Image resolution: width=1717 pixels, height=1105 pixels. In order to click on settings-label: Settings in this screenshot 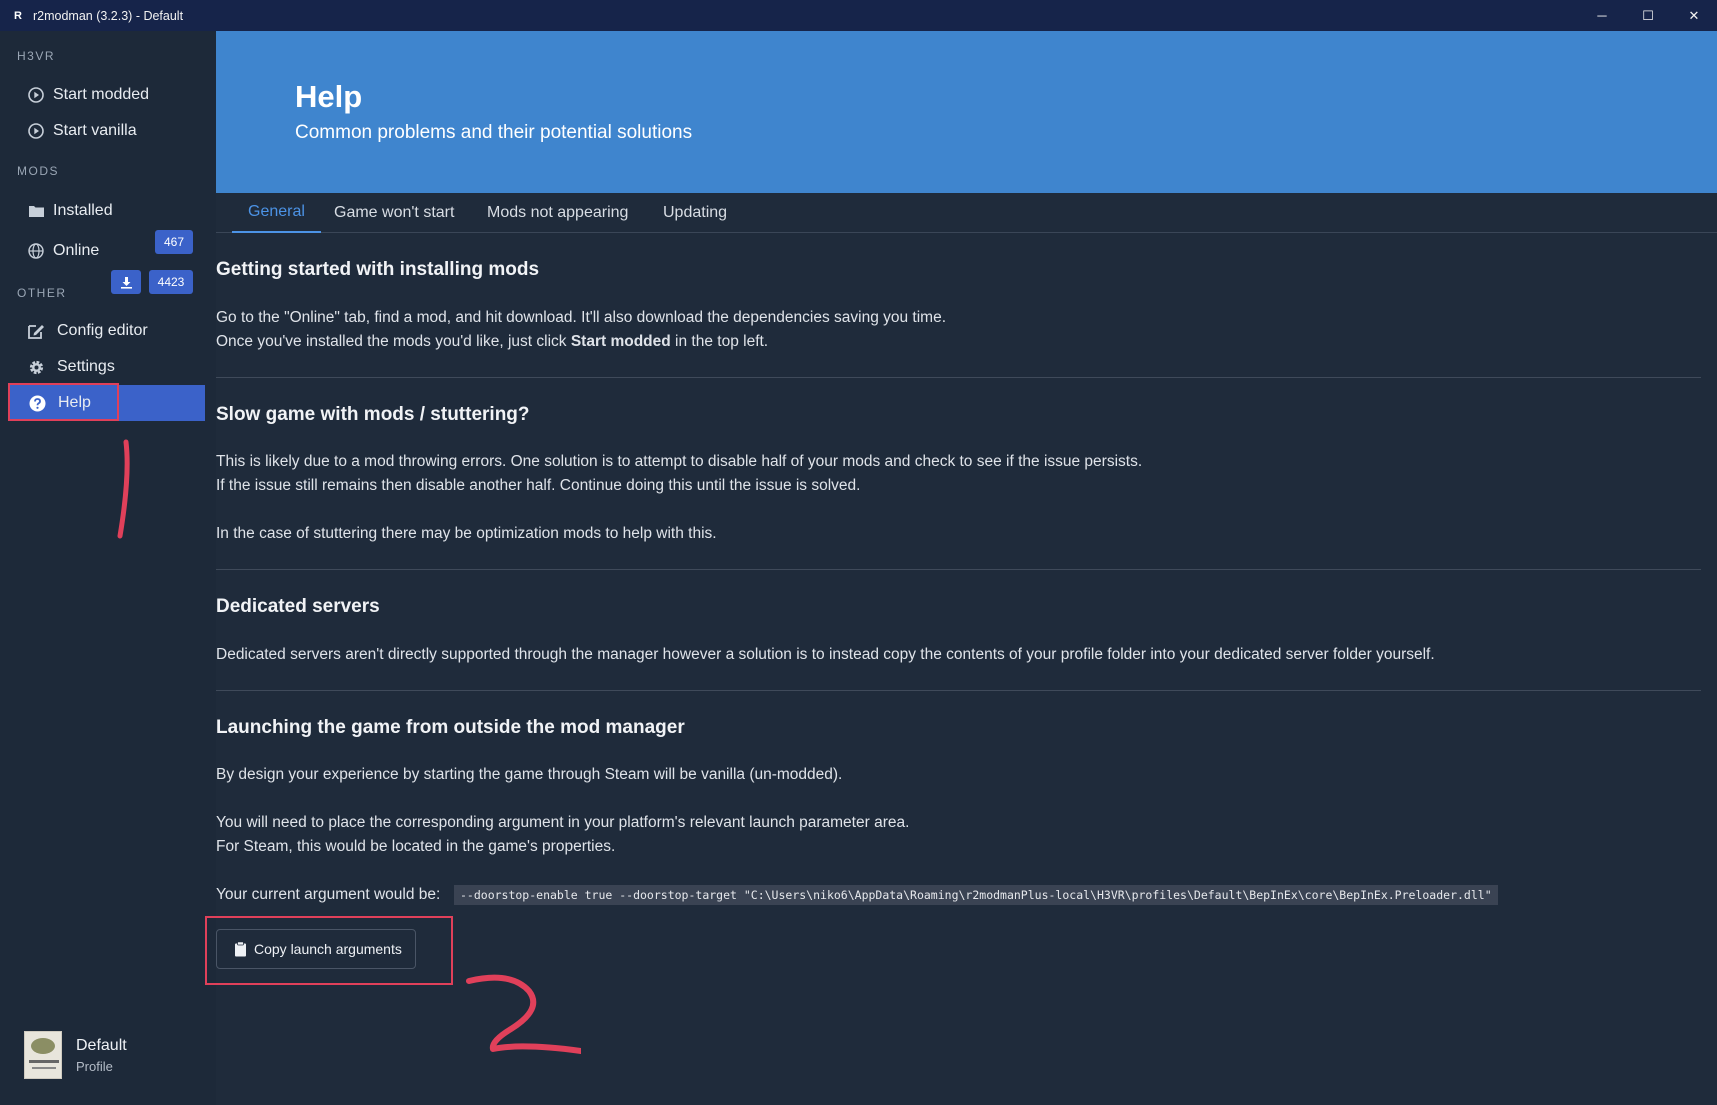, I will do `click(86, 366)`.